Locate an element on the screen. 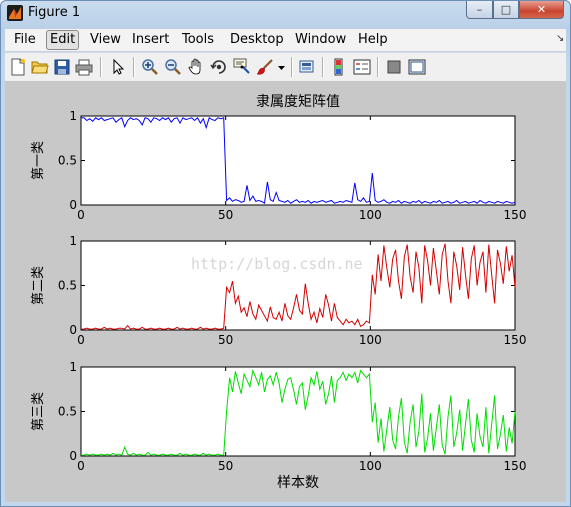  zoom-out-icon is located at coordinates (173, 67).